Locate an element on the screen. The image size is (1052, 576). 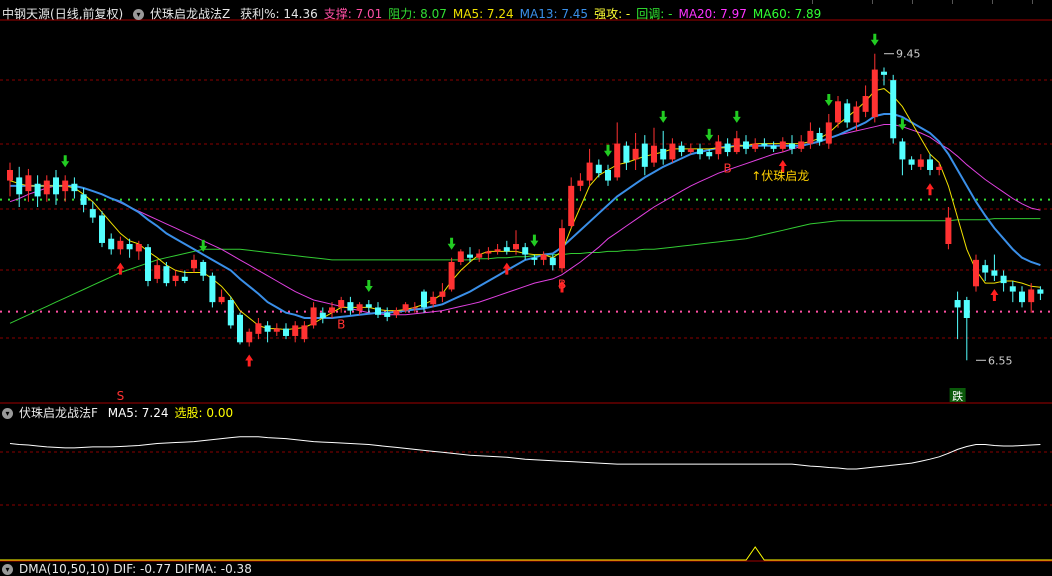
bottom-indicator-dropdown-icon: ▾ is located at coordinates (7, 569).